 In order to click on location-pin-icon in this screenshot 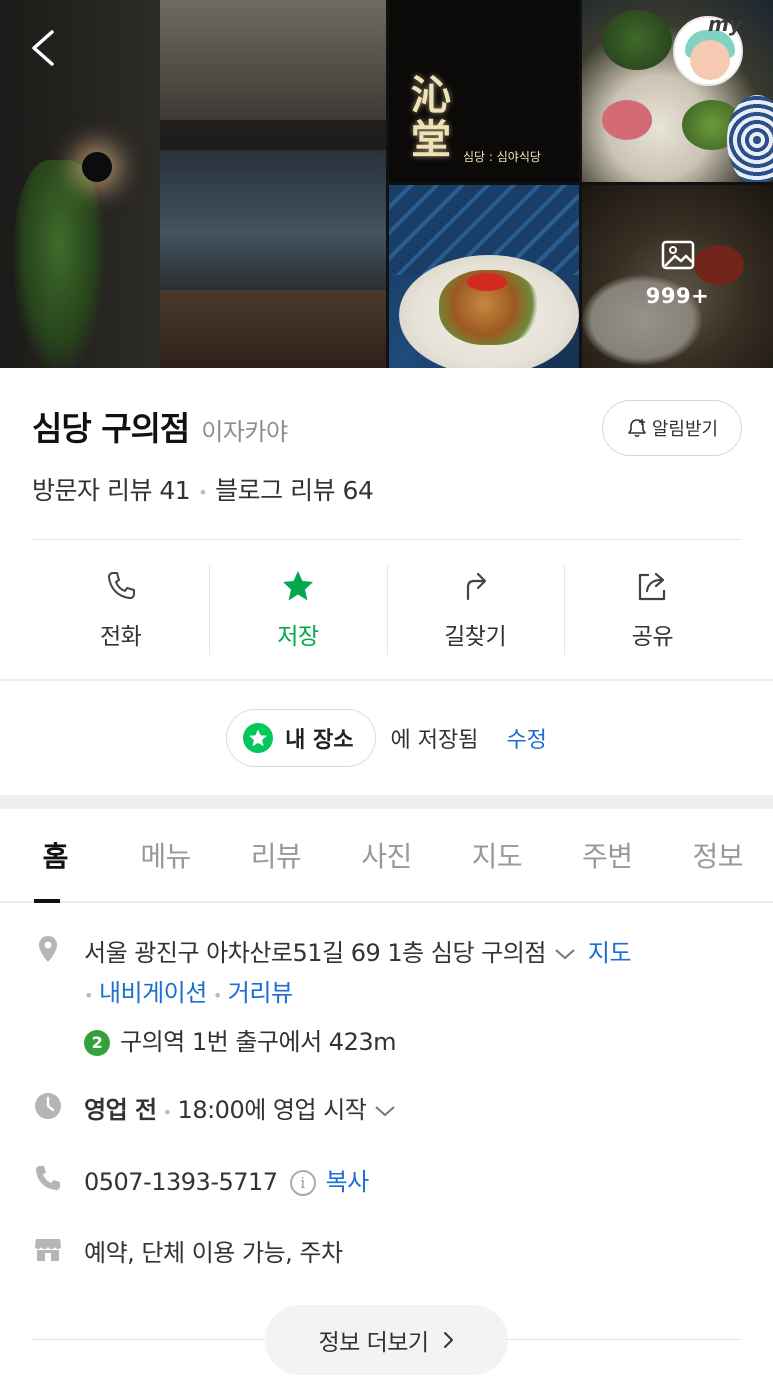, I will do `click(48, 949)`.